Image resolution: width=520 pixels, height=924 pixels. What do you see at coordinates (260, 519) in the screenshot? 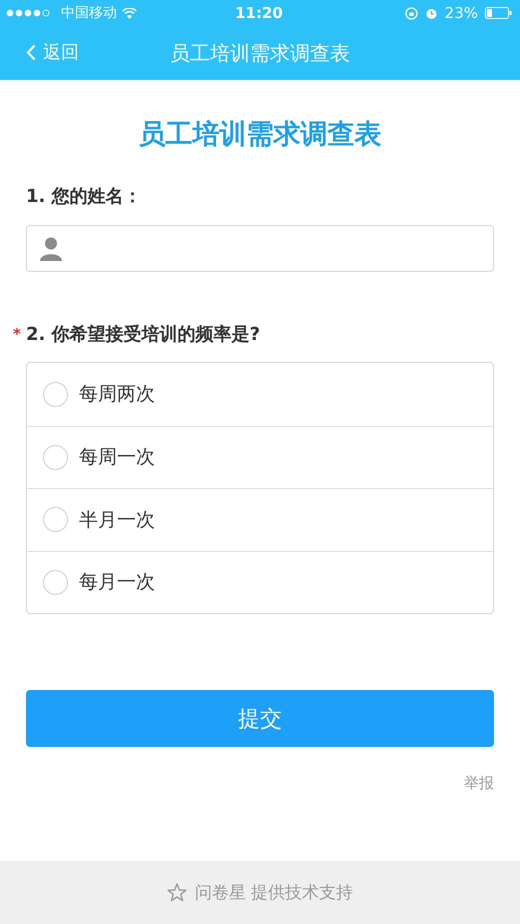
I see `radio-option: 半月一次` at bounding box center [260, 519].